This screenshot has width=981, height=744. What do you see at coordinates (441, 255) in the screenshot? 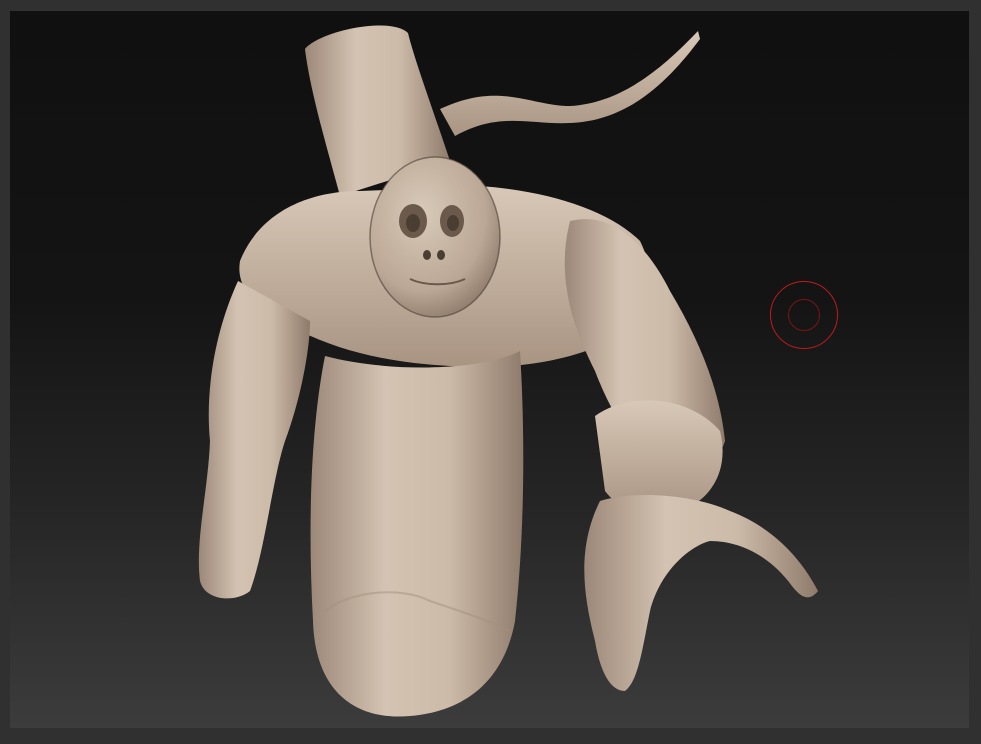
I see `nostril-right` at bounding box center [441, 255].